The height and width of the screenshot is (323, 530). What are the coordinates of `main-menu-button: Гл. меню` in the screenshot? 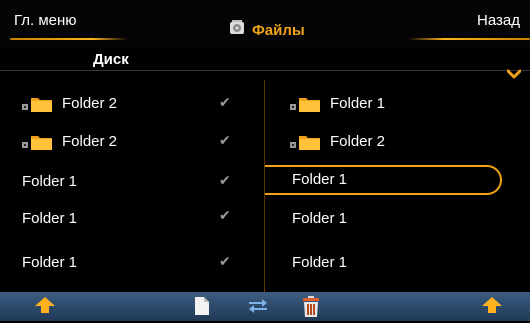 It's located at (45, 20).